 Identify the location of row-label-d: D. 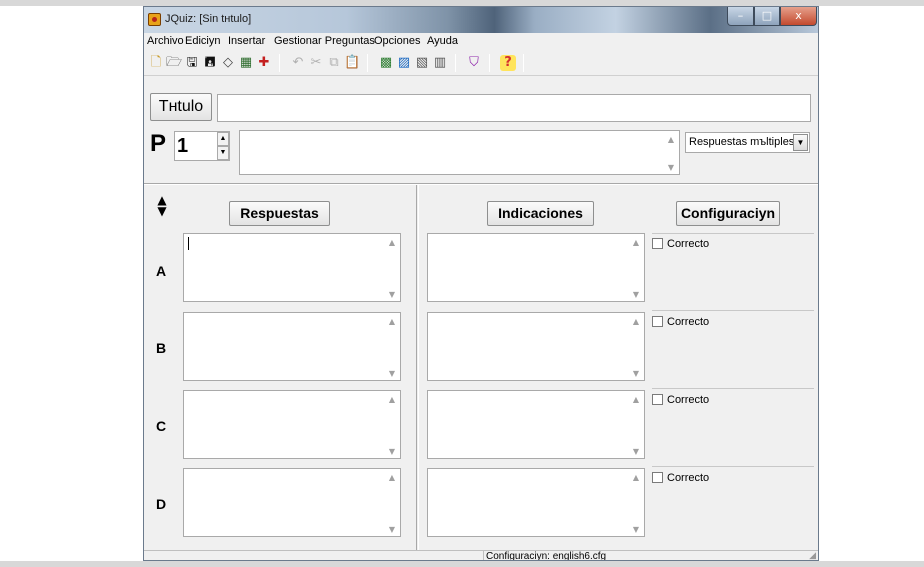
(161, 504).